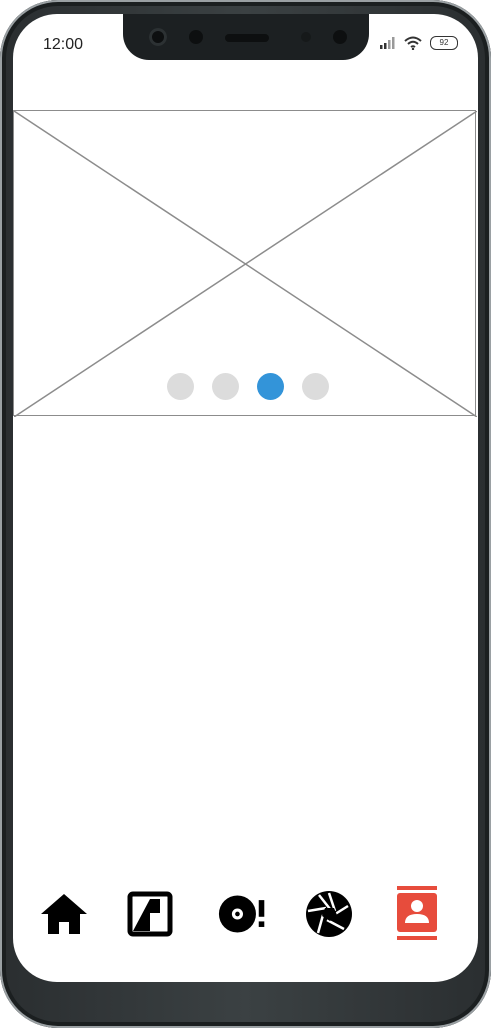 This screenshot has height=1028, width=491. I want to click on proximity-sensor-icon, so click(306, 37).